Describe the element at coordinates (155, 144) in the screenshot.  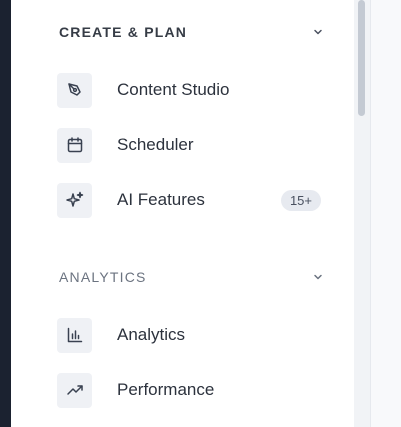
I see `nav-label: Scheduler` at that location.